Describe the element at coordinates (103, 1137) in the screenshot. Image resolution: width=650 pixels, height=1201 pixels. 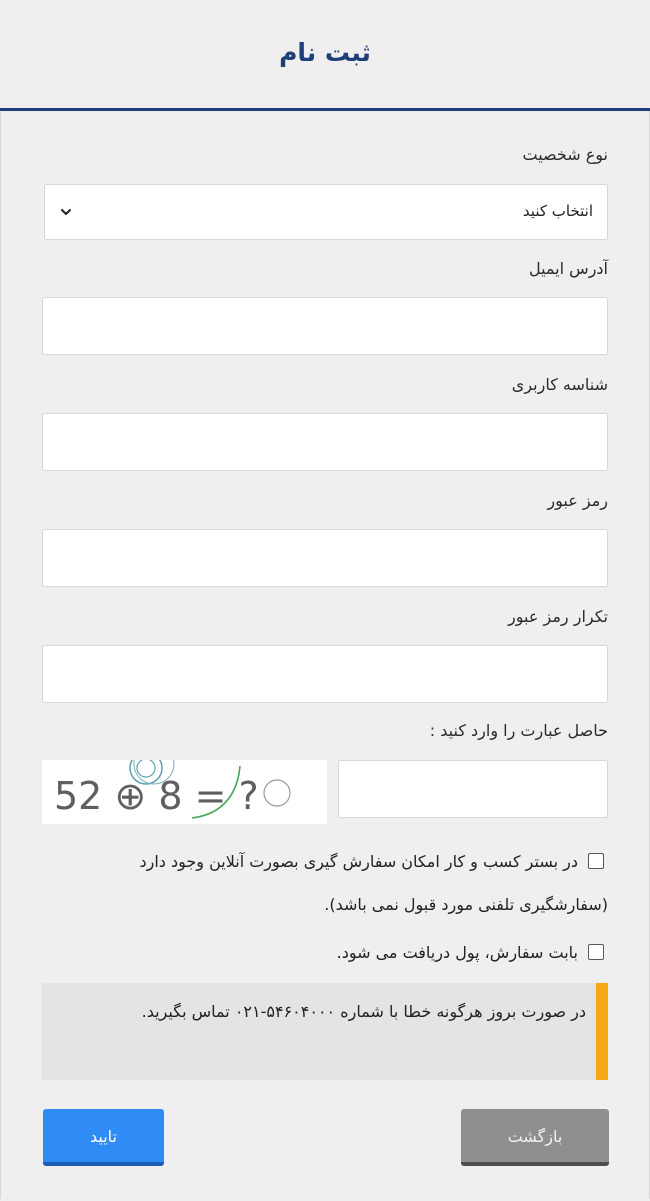
I see `submit-button: تایید` at that location.